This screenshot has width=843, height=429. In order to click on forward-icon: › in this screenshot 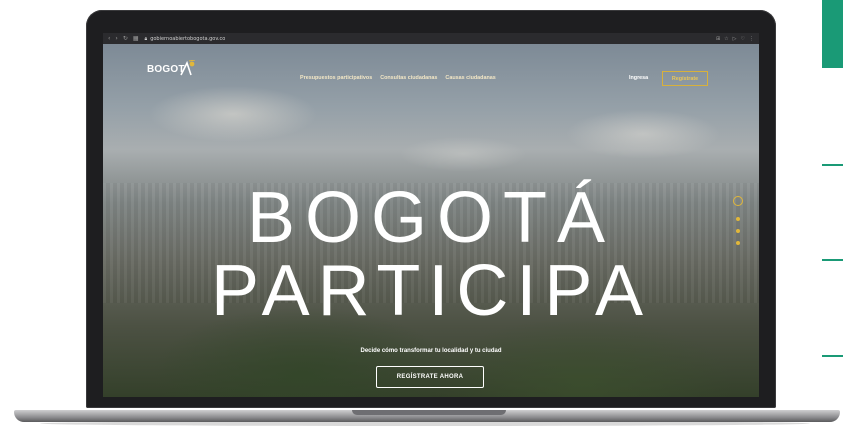, I will do `click(116, 38)`.